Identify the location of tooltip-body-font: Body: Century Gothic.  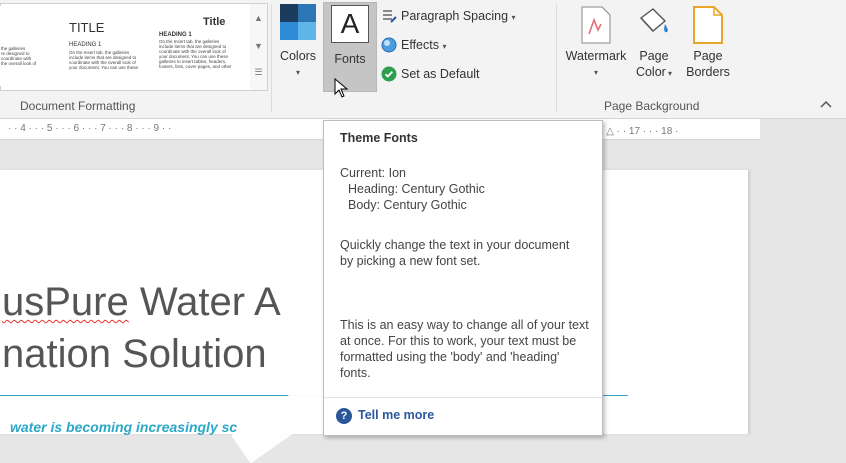
(407, 205).